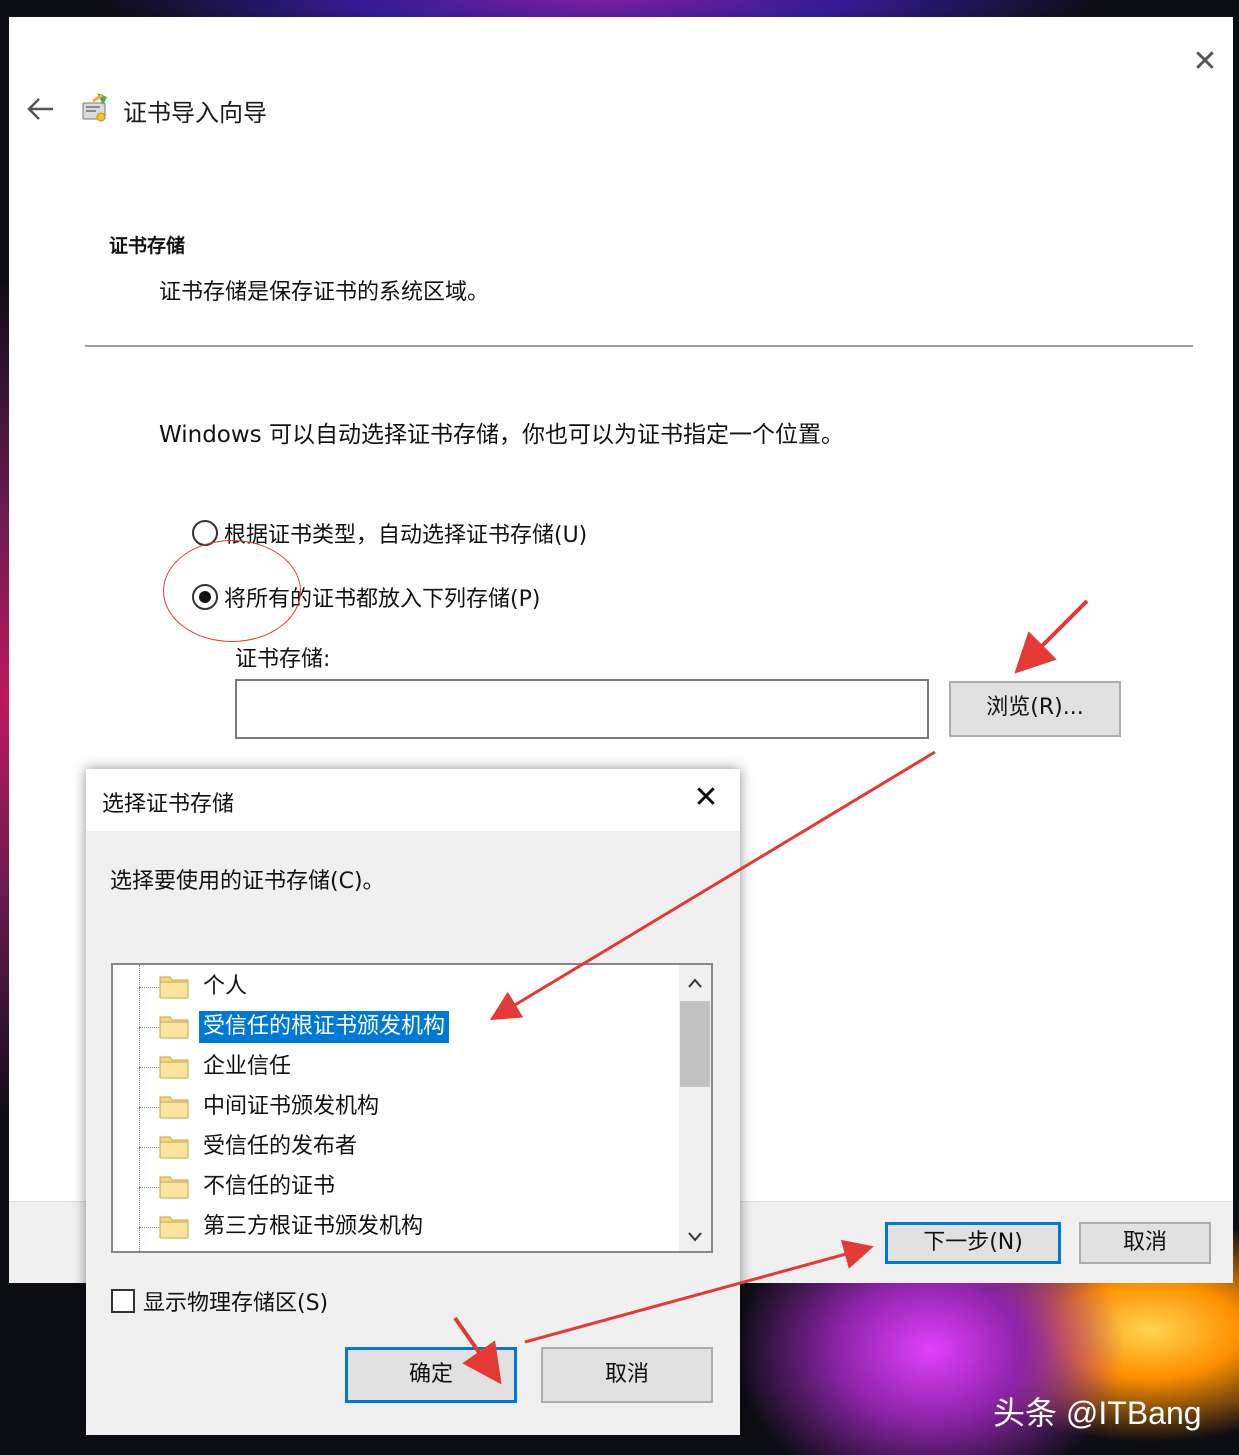  I want to click on tree-item: 第三方根证书颁发机构, so click(396, 1227).